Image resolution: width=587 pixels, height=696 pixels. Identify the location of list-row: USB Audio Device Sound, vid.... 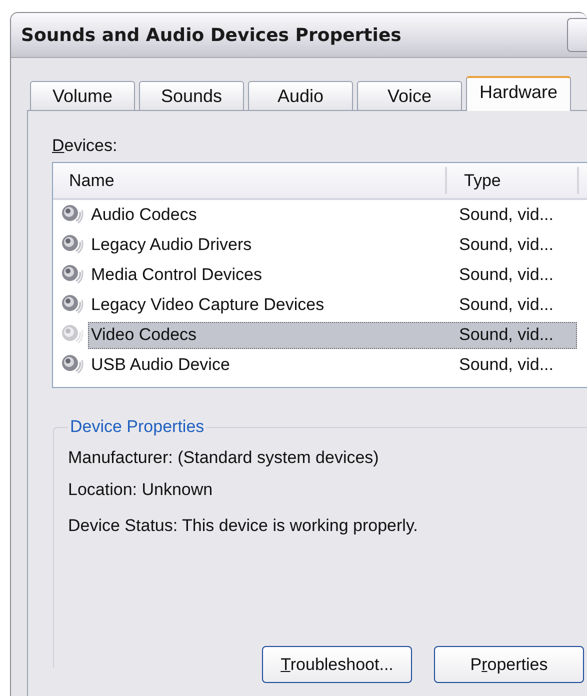
(332, 365).